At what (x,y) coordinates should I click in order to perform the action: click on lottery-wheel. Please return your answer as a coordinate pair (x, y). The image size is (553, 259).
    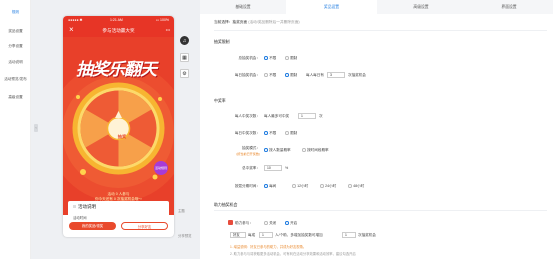
    Looking at the image, I should click on (118, 128).